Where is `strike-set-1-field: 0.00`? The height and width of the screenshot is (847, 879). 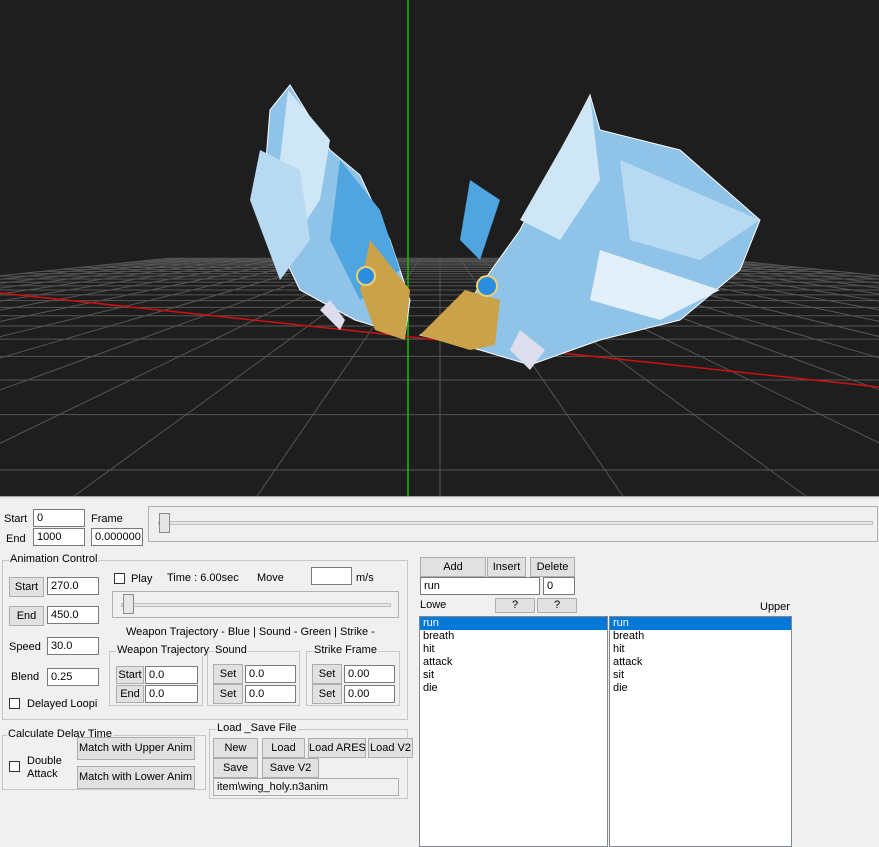 strike-set-1-field: 0.00 is located at coordinates (369, 674).